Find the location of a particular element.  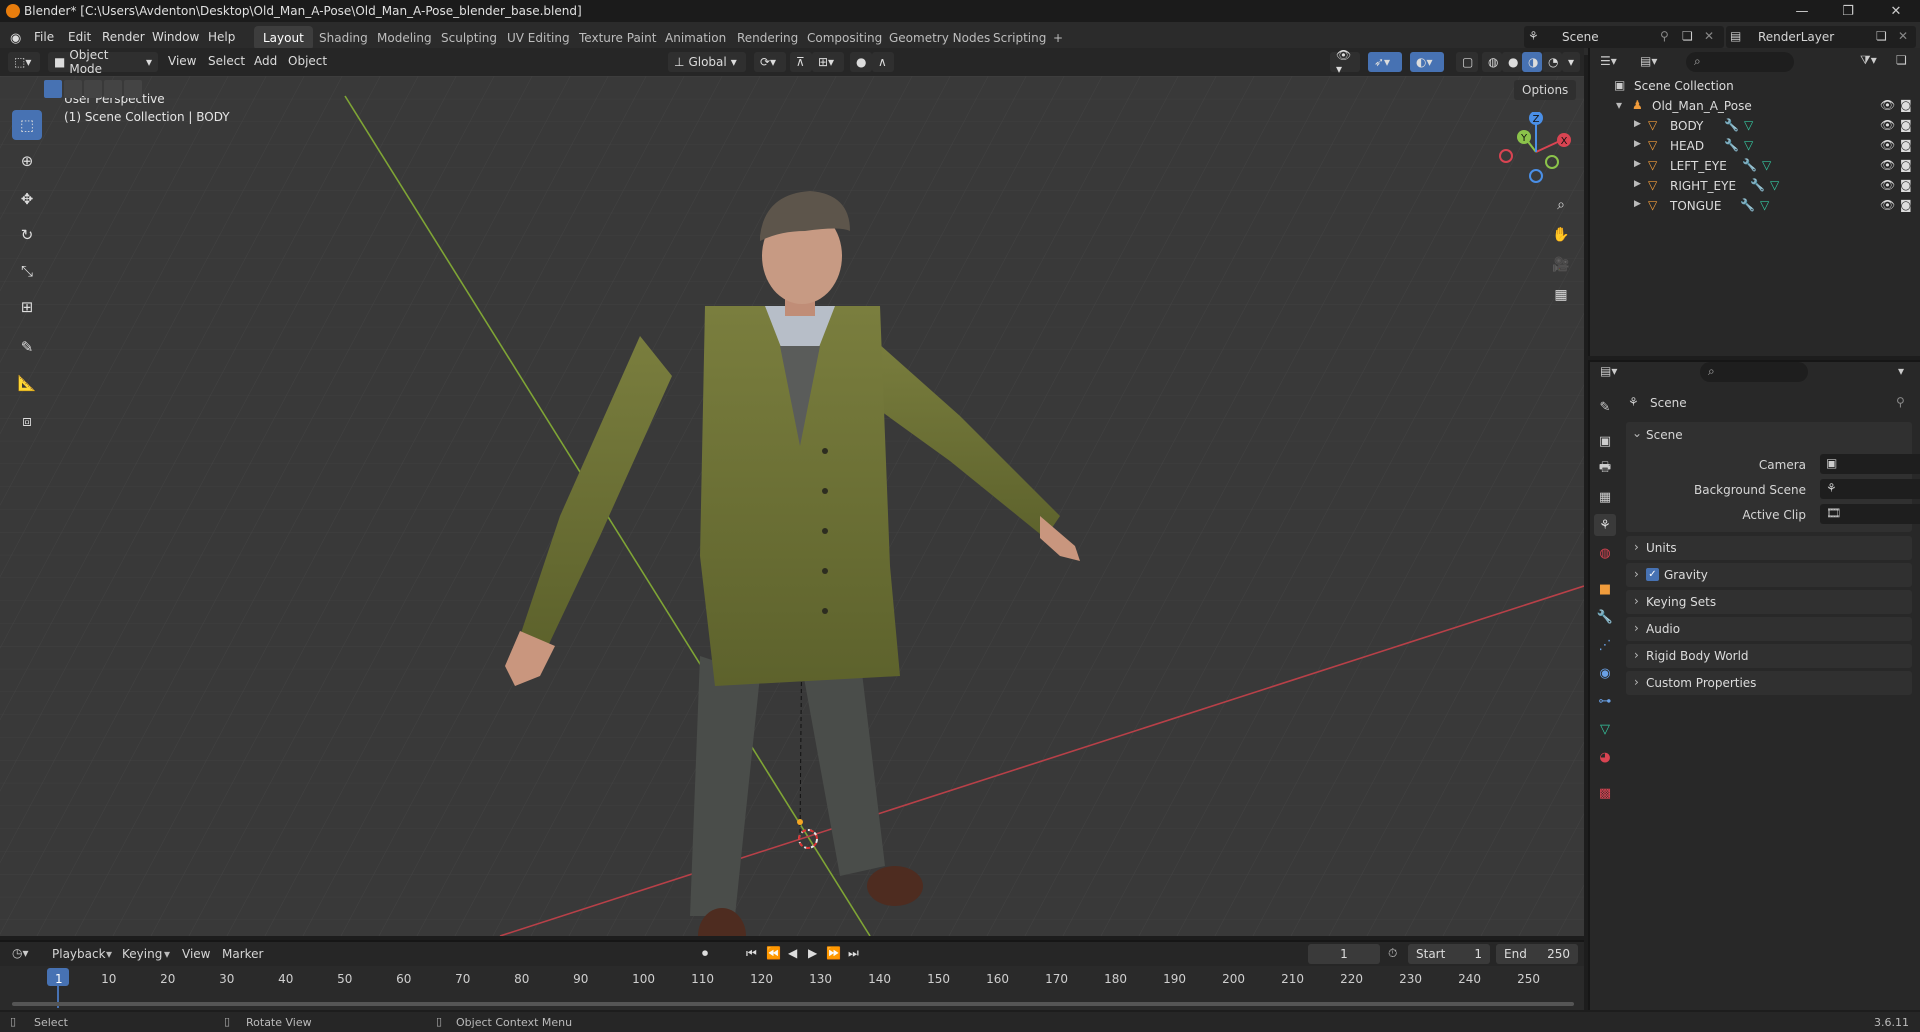

annotate-tool-icon: ✎ is located at coordinates (27, 347).